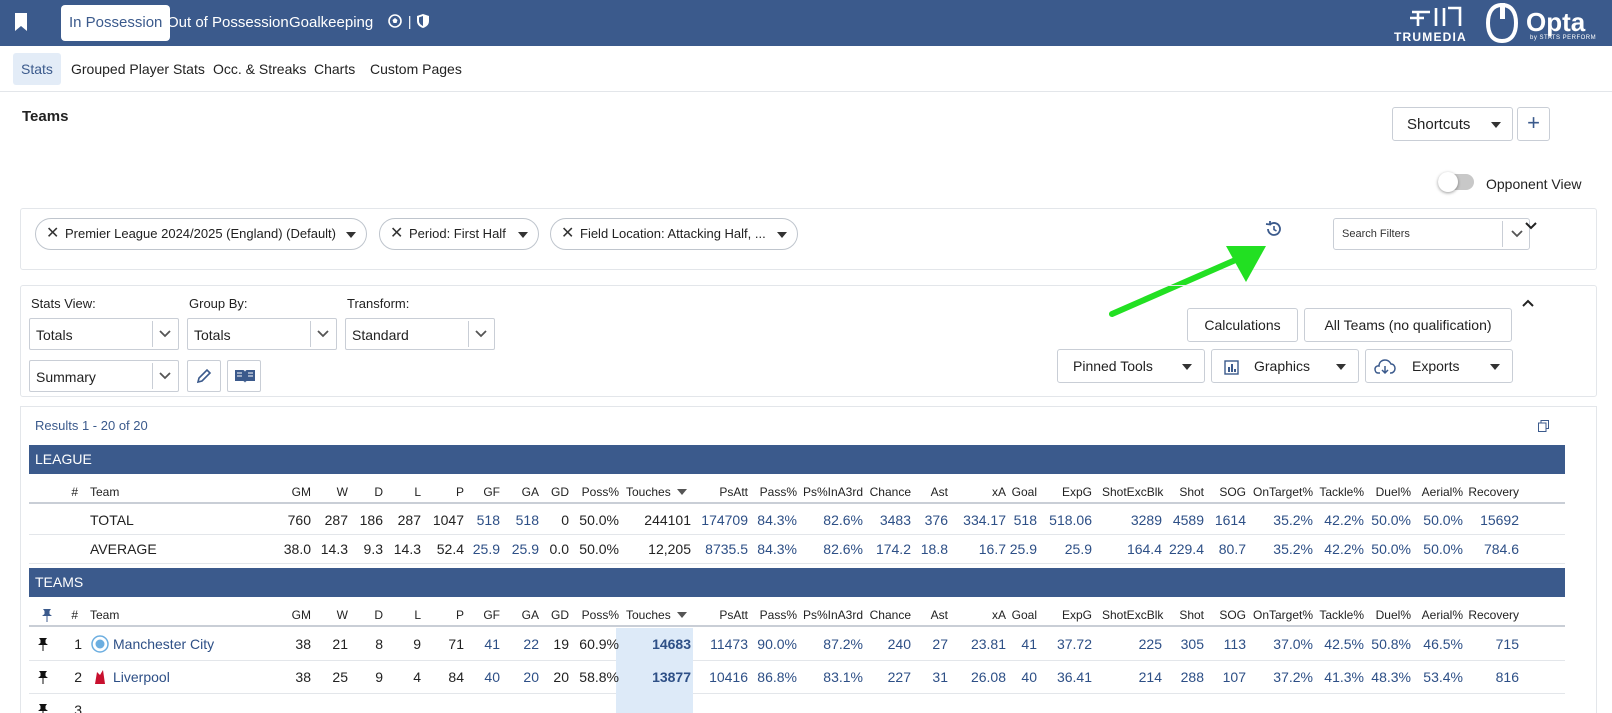 The width and height of the screenshot is (1612, 713). What do you see at coordinates (1439, 366) in the screenshot?
I see `exports-dropdown: Exports` at bounding box center [1439, 366].